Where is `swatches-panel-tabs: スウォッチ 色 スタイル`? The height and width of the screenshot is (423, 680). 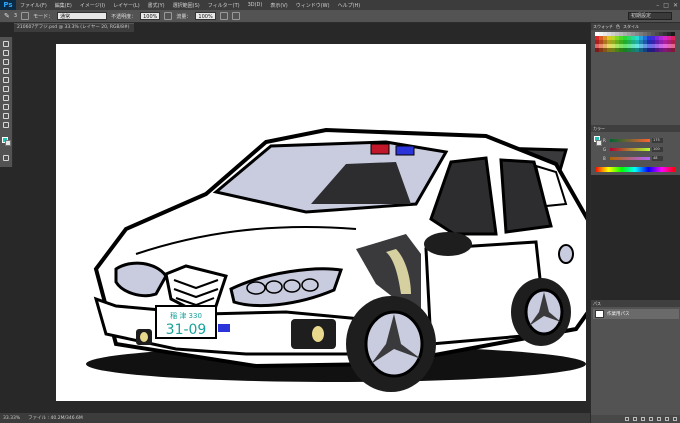 swatches-panel-tabs: スウォッチ 色 スタイル is located at coordinates (635, 26).